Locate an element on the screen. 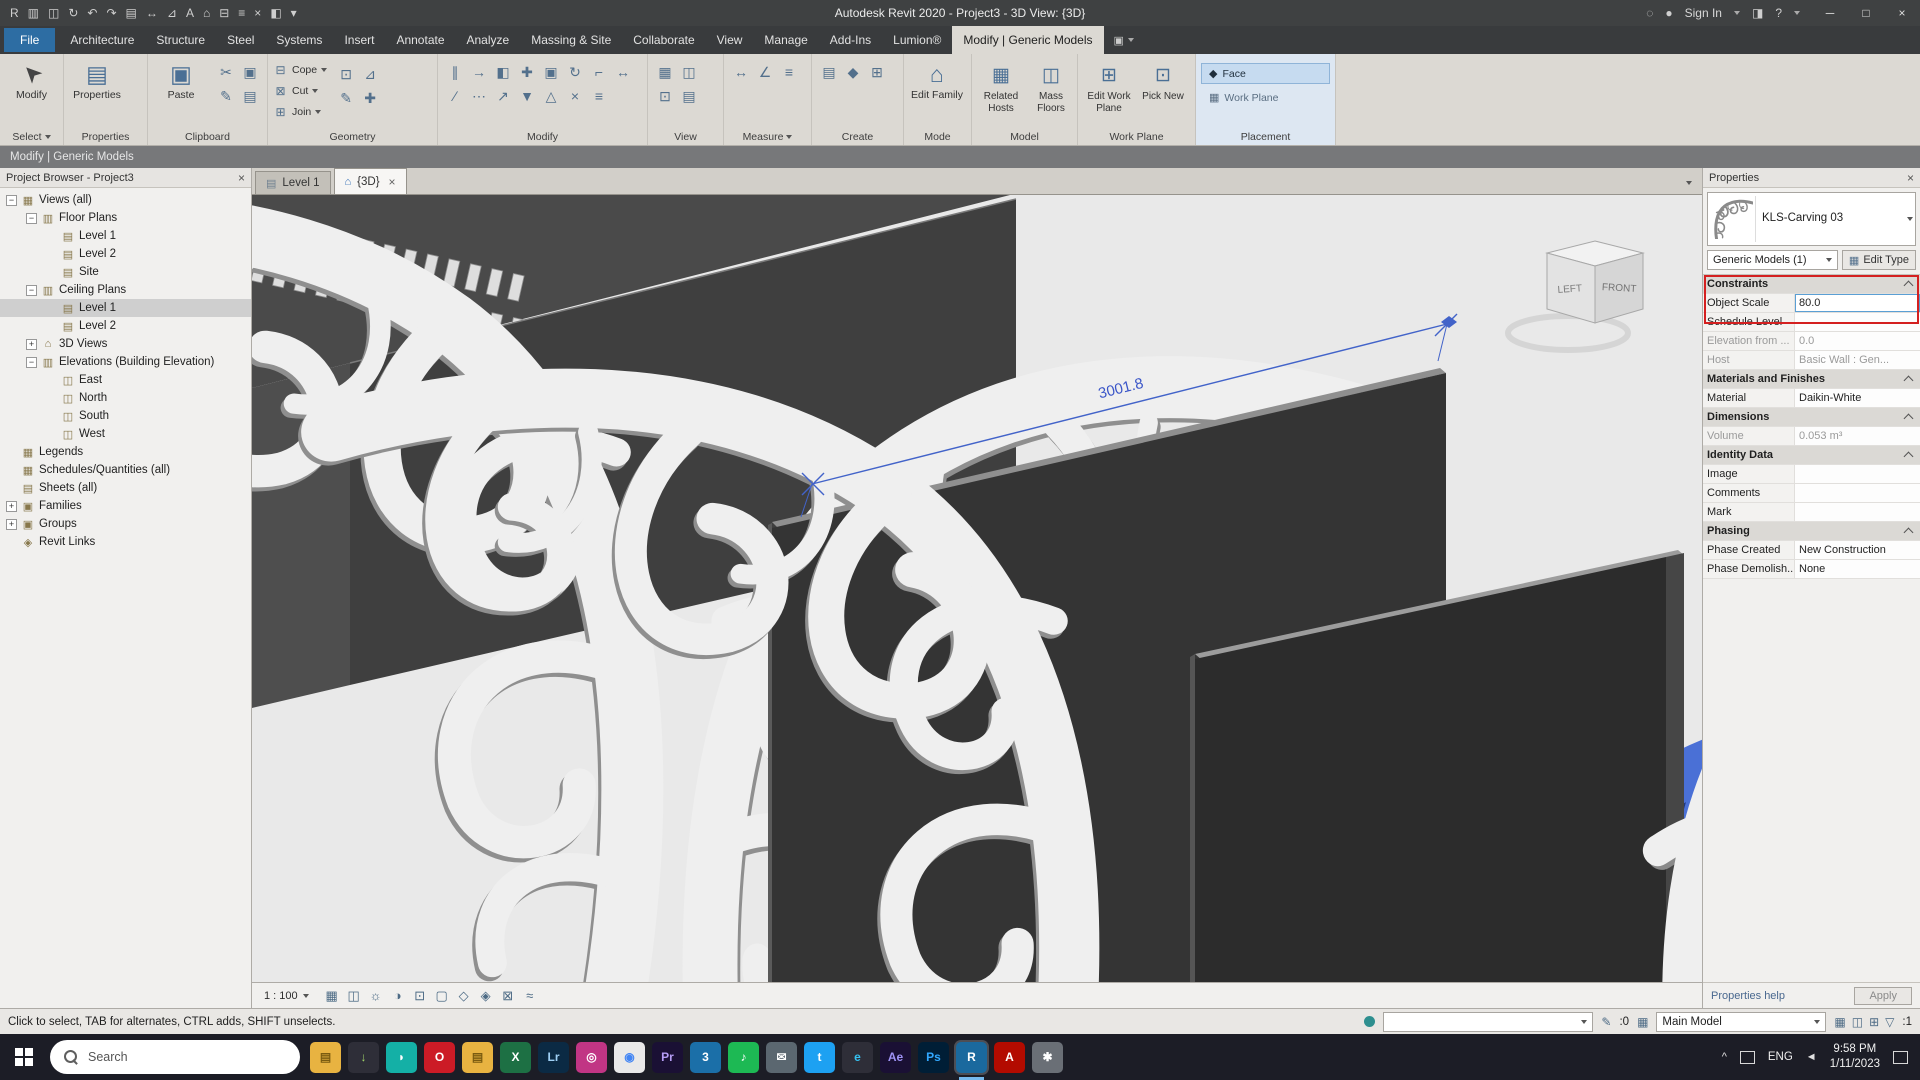 The image size is (1920, 1080). viewcube: LEFT FRONT is located at coordinates (1575, 296).